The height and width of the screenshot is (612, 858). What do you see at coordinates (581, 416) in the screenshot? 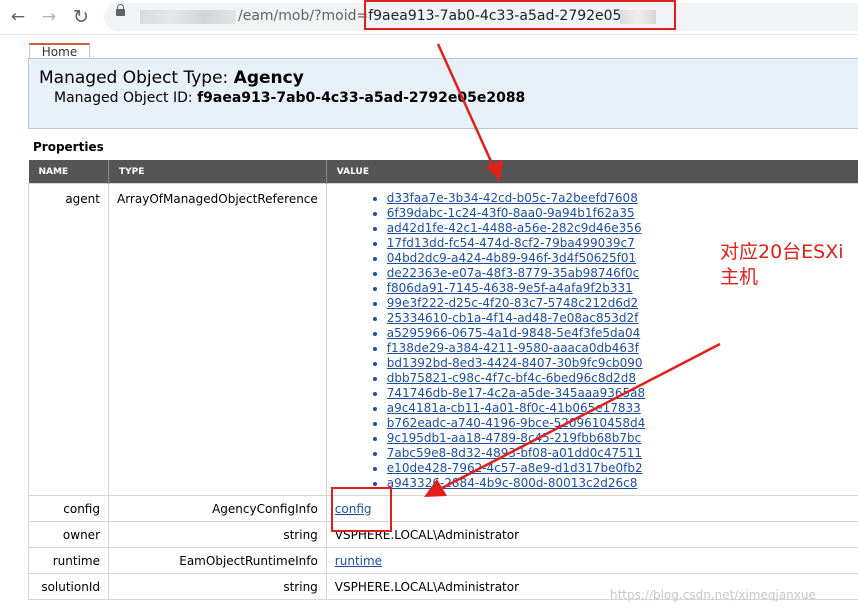
I see `arrow-to-config` at bounding box center [581, 416].